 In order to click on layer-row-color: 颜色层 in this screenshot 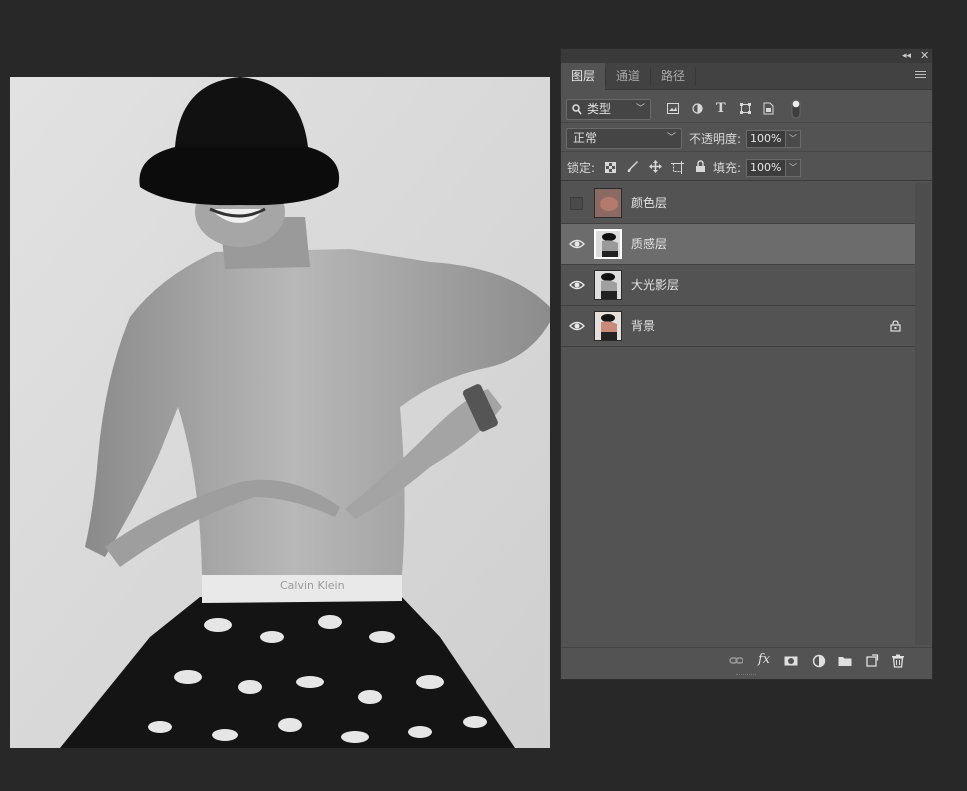, I will do `click(738, 203)`.